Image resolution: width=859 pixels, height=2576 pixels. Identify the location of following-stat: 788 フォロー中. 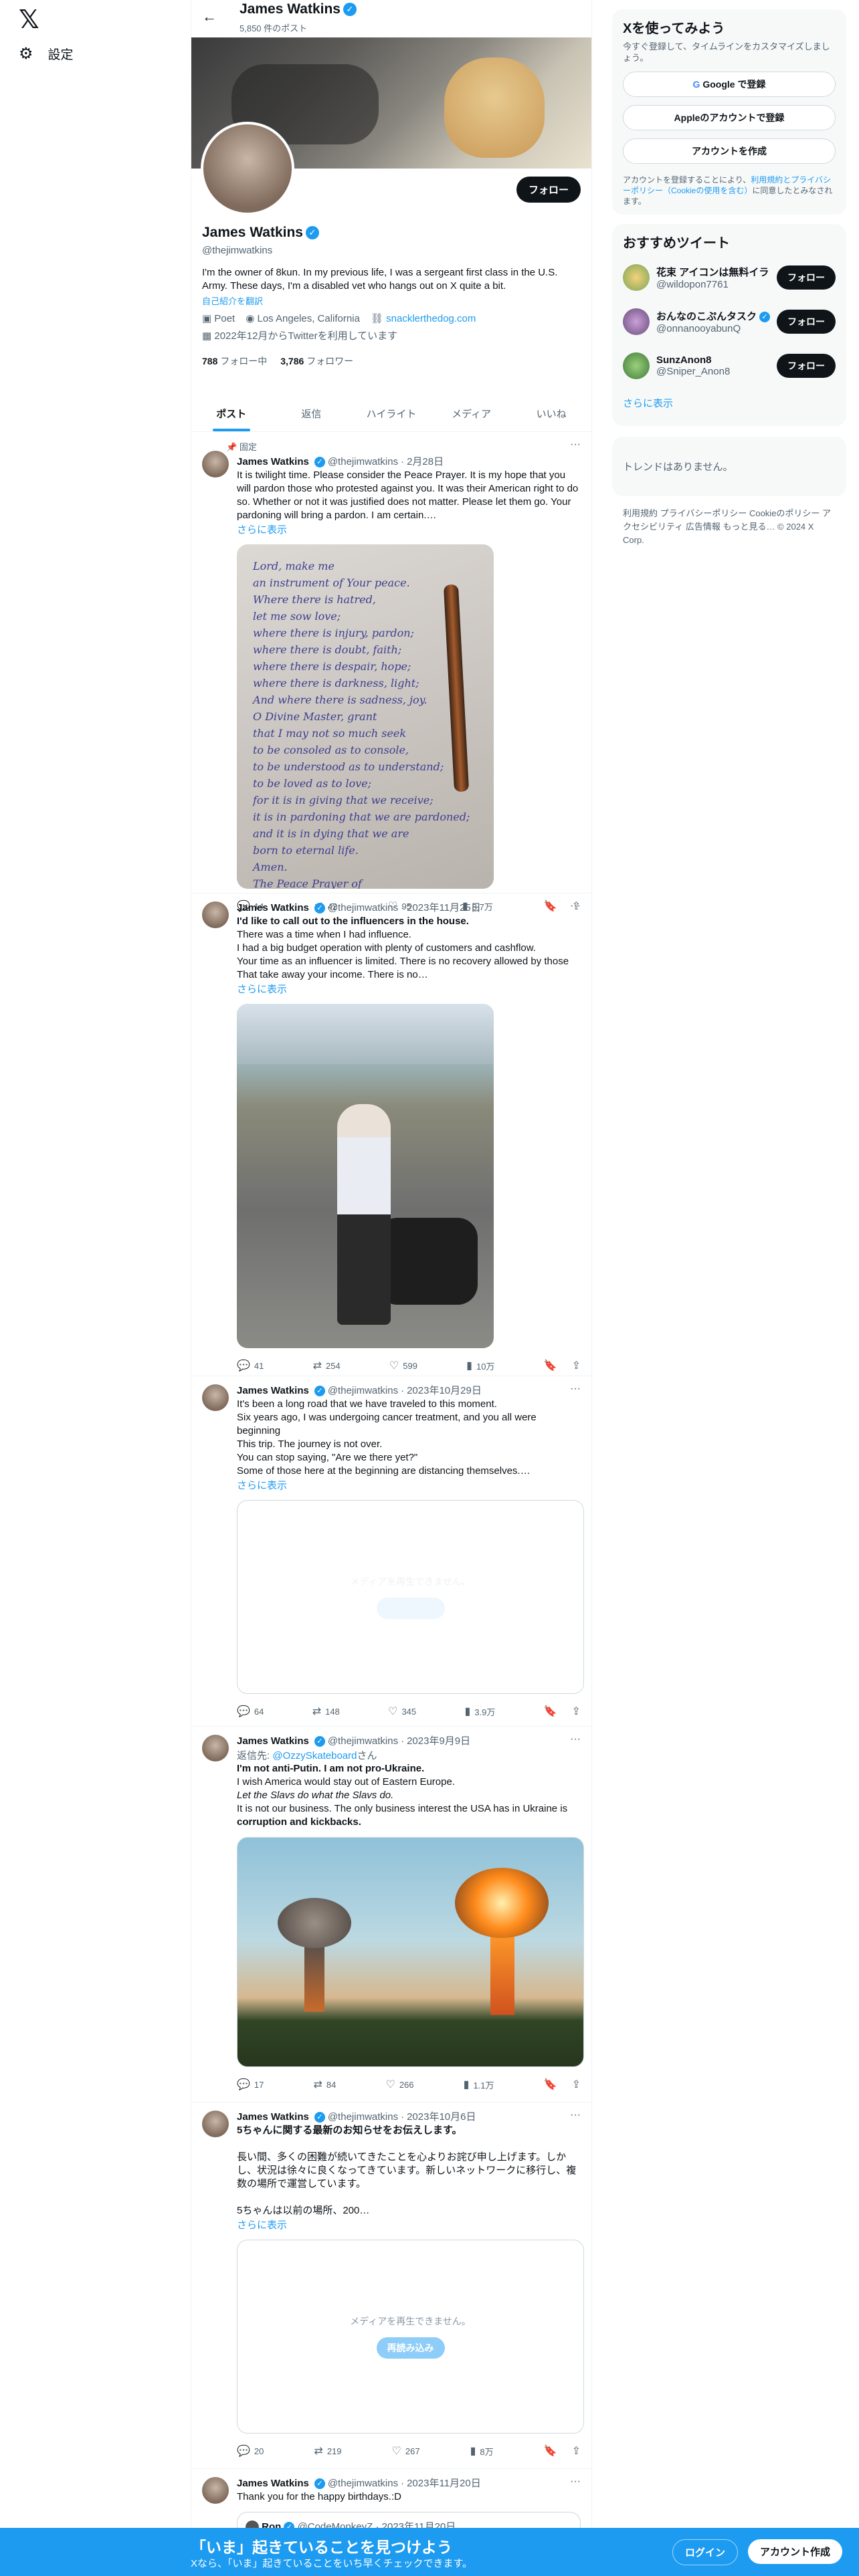
(234, 361).